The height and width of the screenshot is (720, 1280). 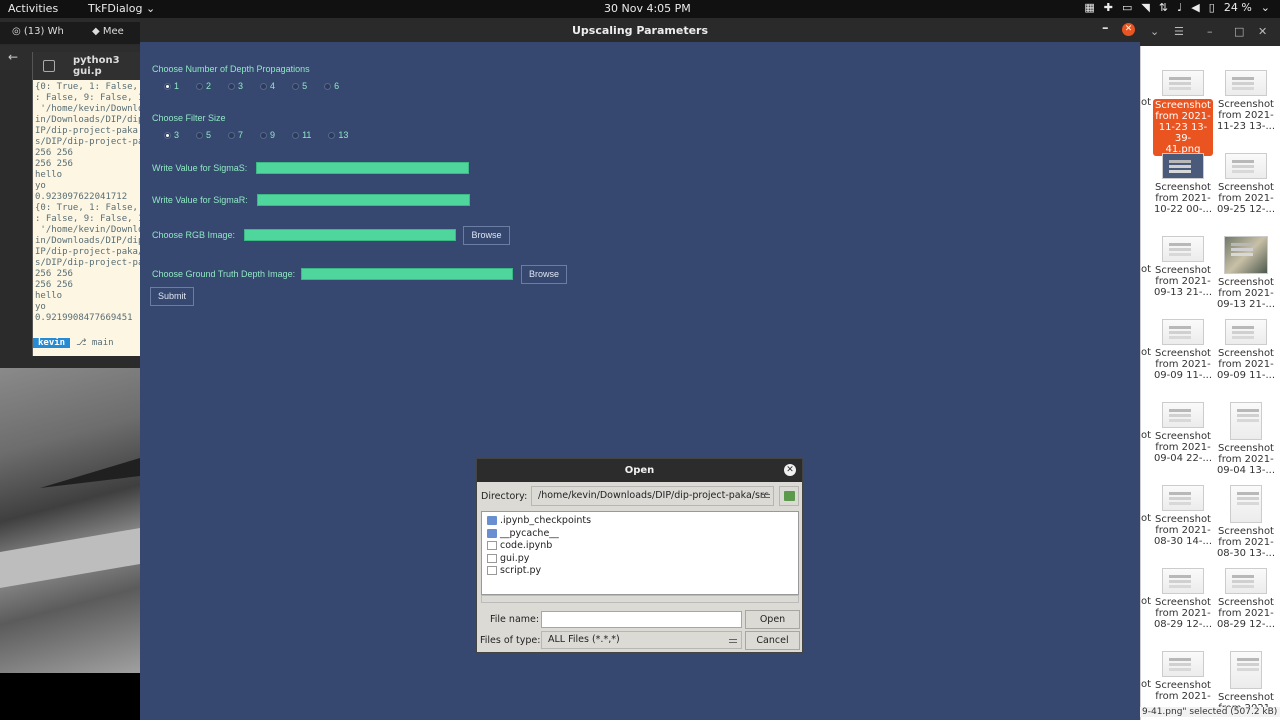 I want to click on file-list-item: script.py, so click(x=514, y=570).